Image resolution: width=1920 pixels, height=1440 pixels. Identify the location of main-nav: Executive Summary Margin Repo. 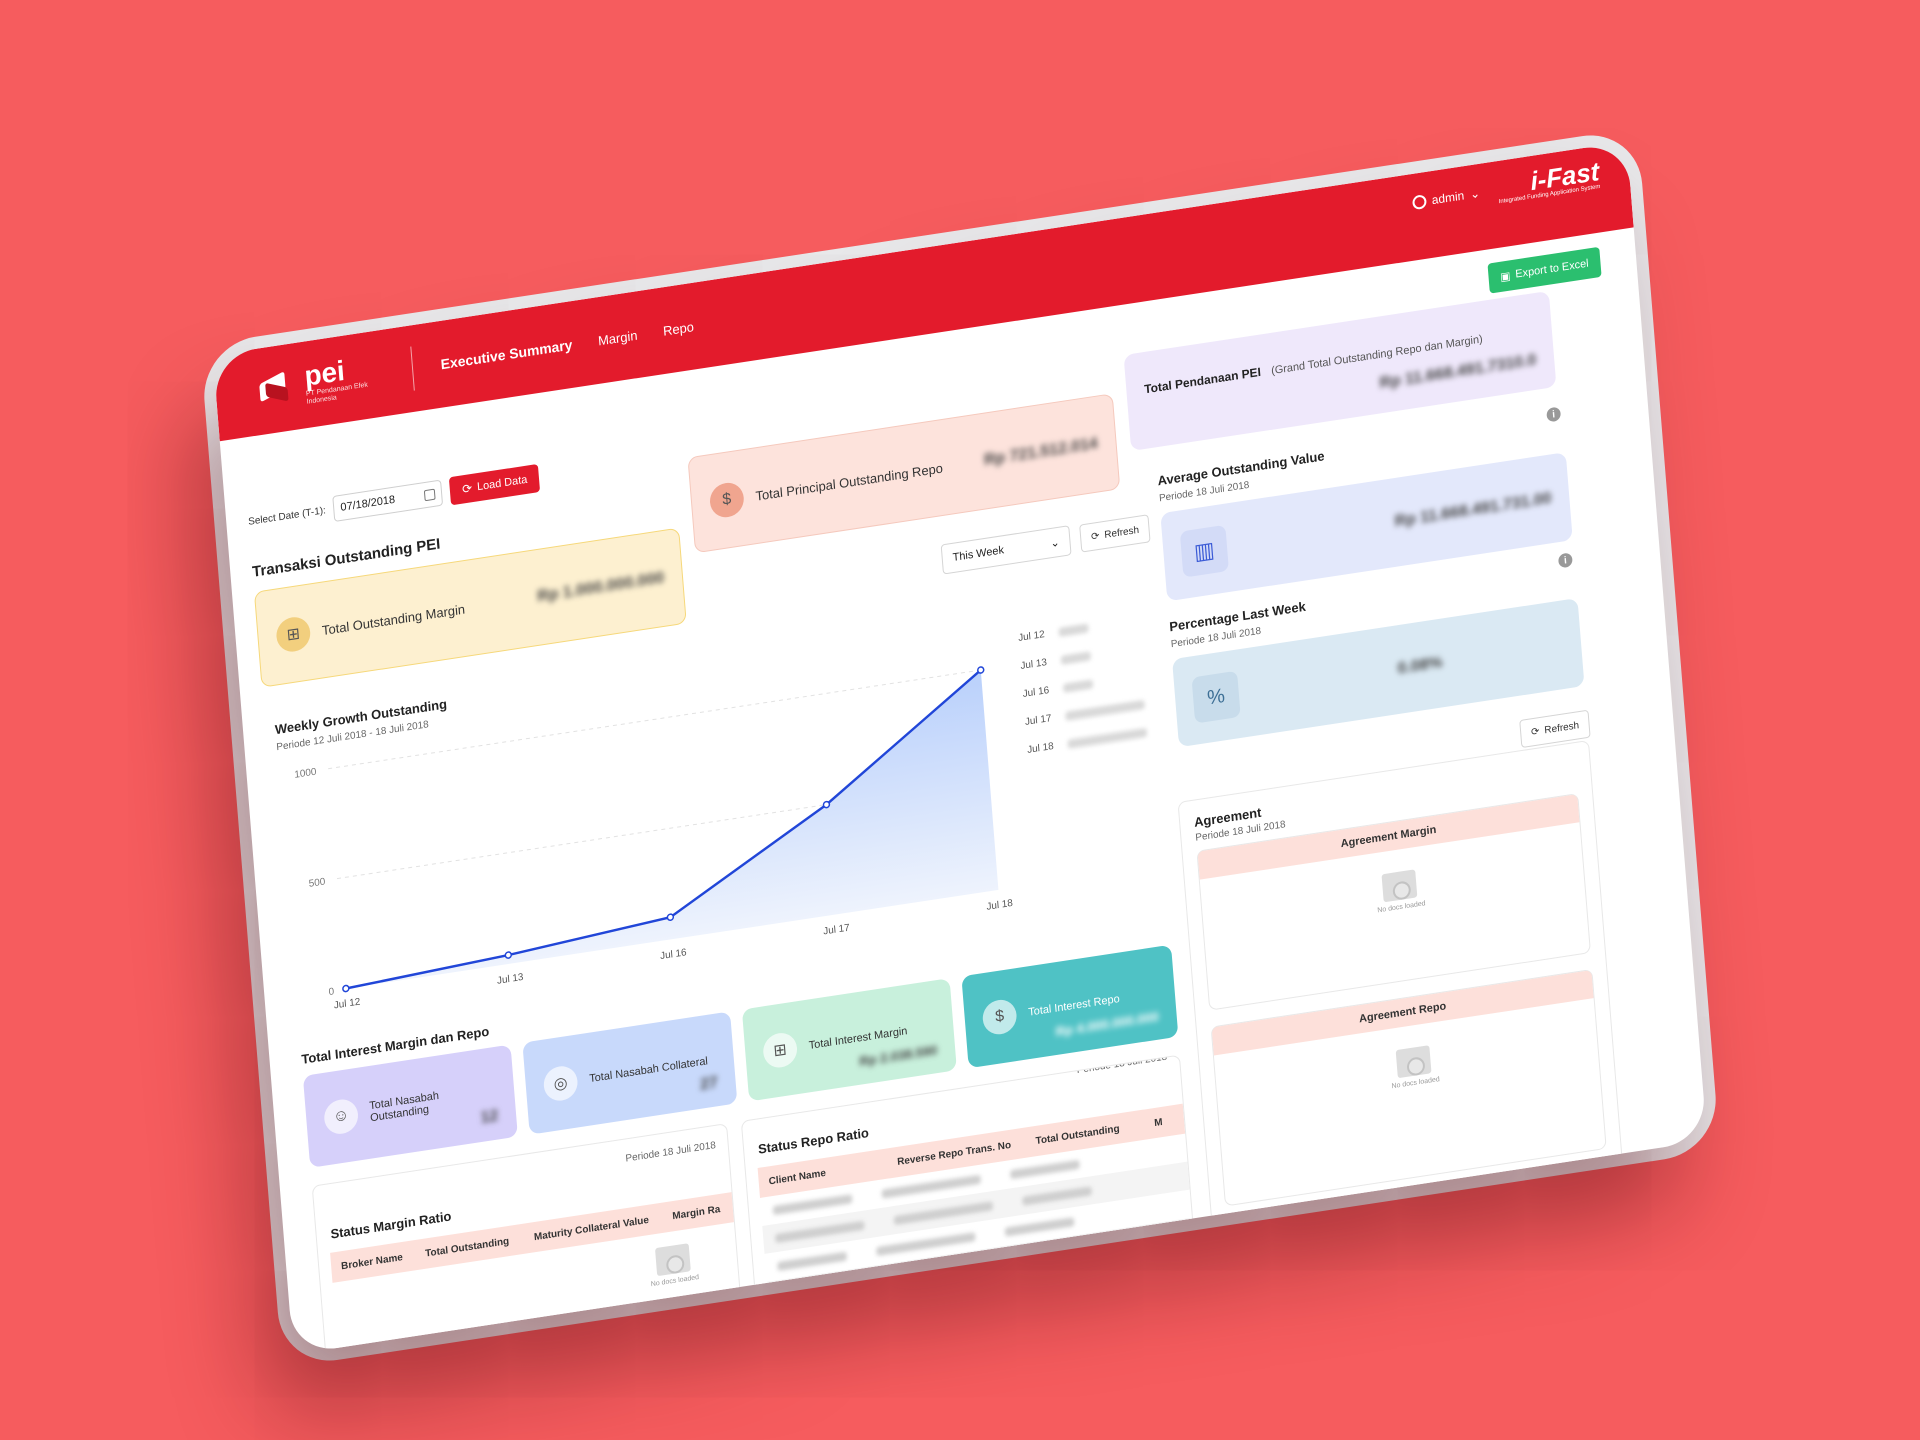
(567, 345).